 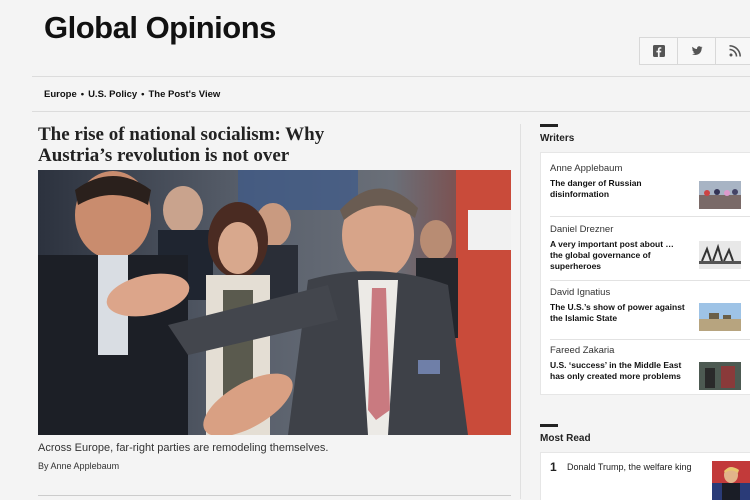 I want to click on section-title: Global Opinions, so click(x=160, y=27).